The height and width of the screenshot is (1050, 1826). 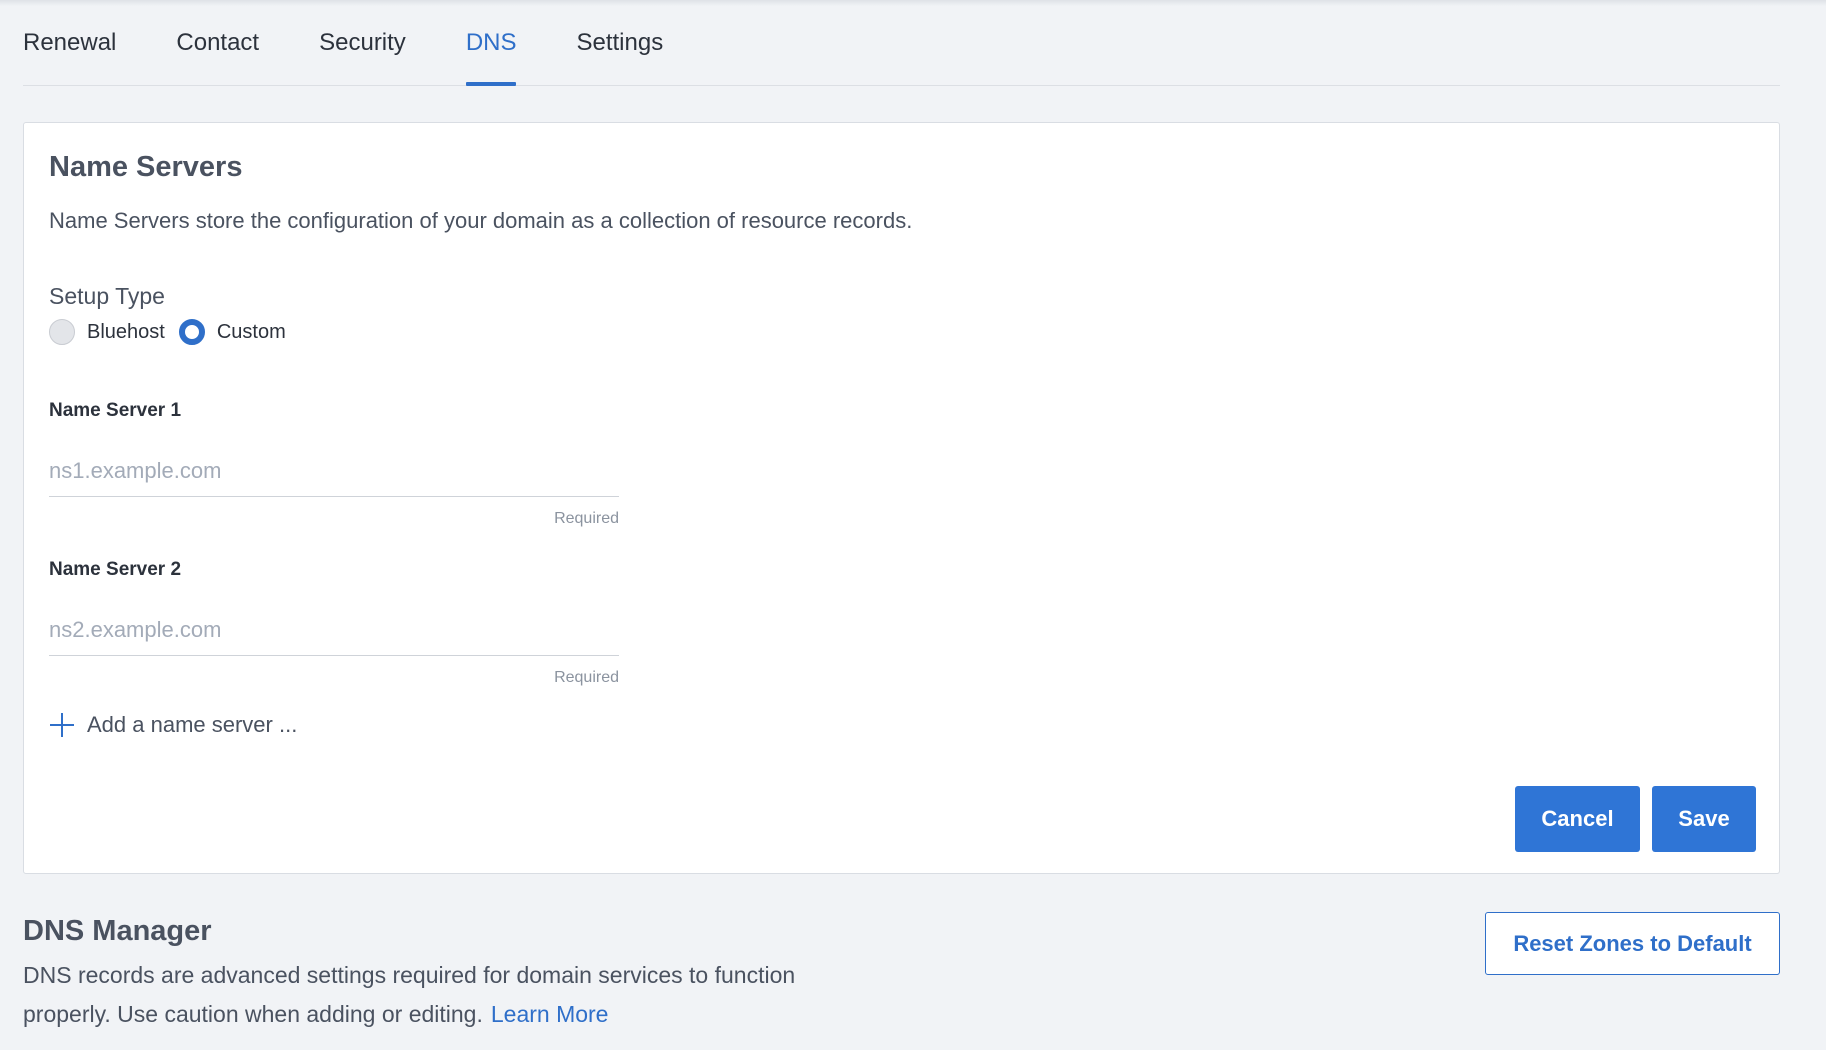 What do you see at coordinates (334, 471) in the screenshot?
I see `name-server-1-input` at bounding box center [334, 471].